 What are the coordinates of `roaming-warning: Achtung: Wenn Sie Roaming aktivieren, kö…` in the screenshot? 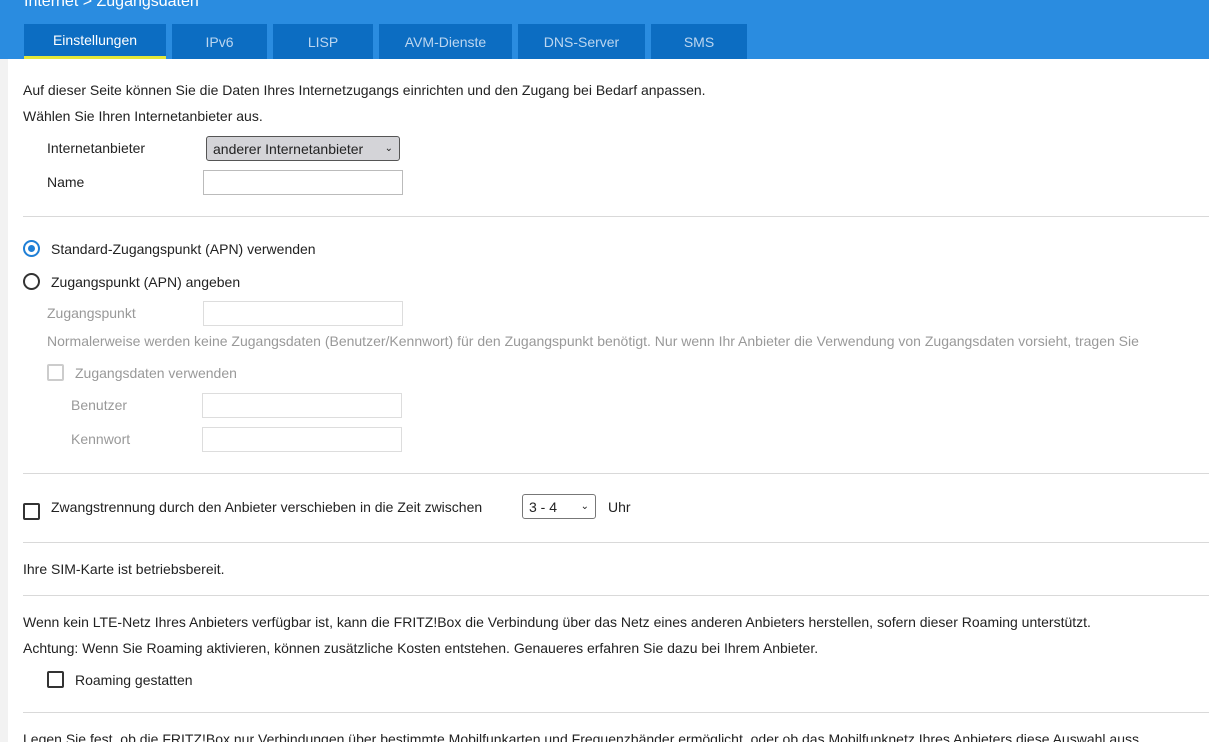 It's located at (421, 648).